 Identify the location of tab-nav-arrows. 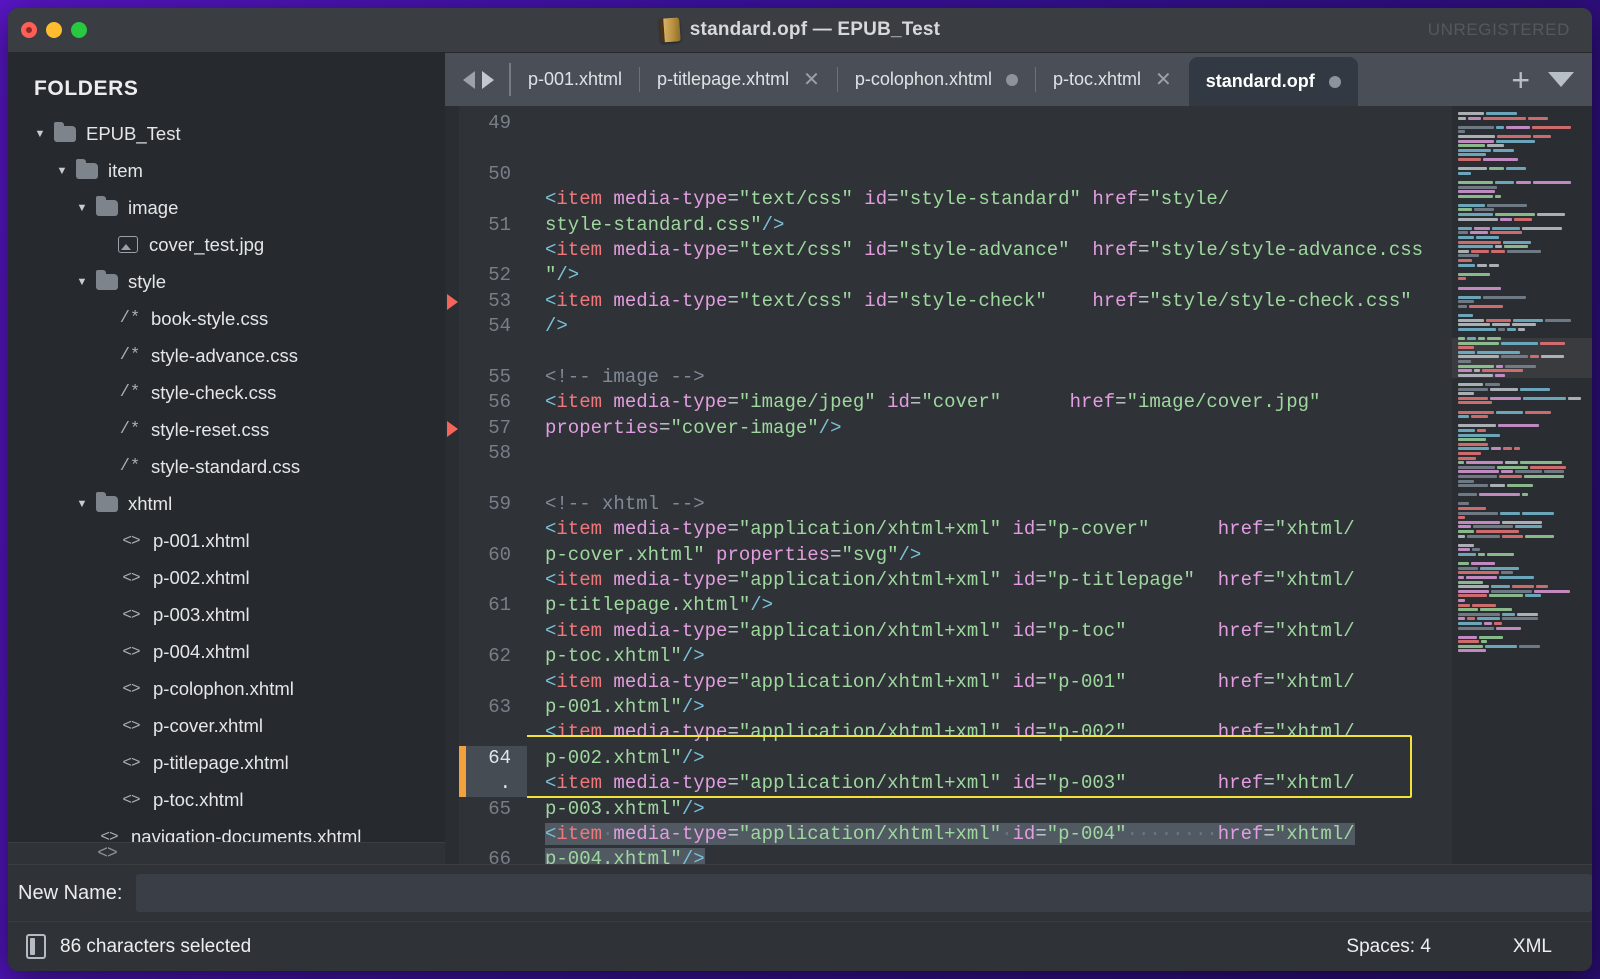
(477, 79).